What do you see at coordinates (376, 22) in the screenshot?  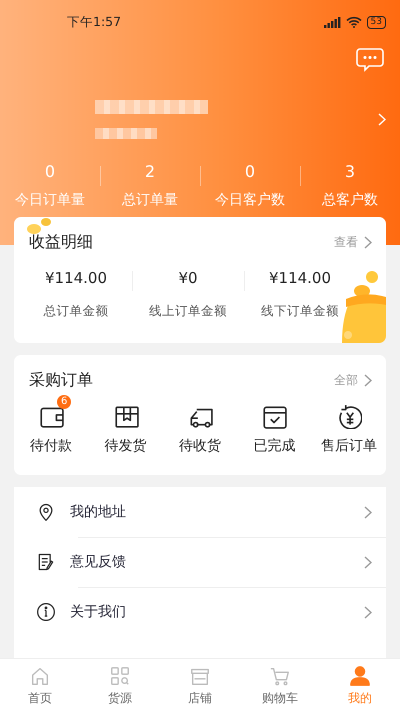 I see `battery-indicator: 53` at bounding box center [376, 22].